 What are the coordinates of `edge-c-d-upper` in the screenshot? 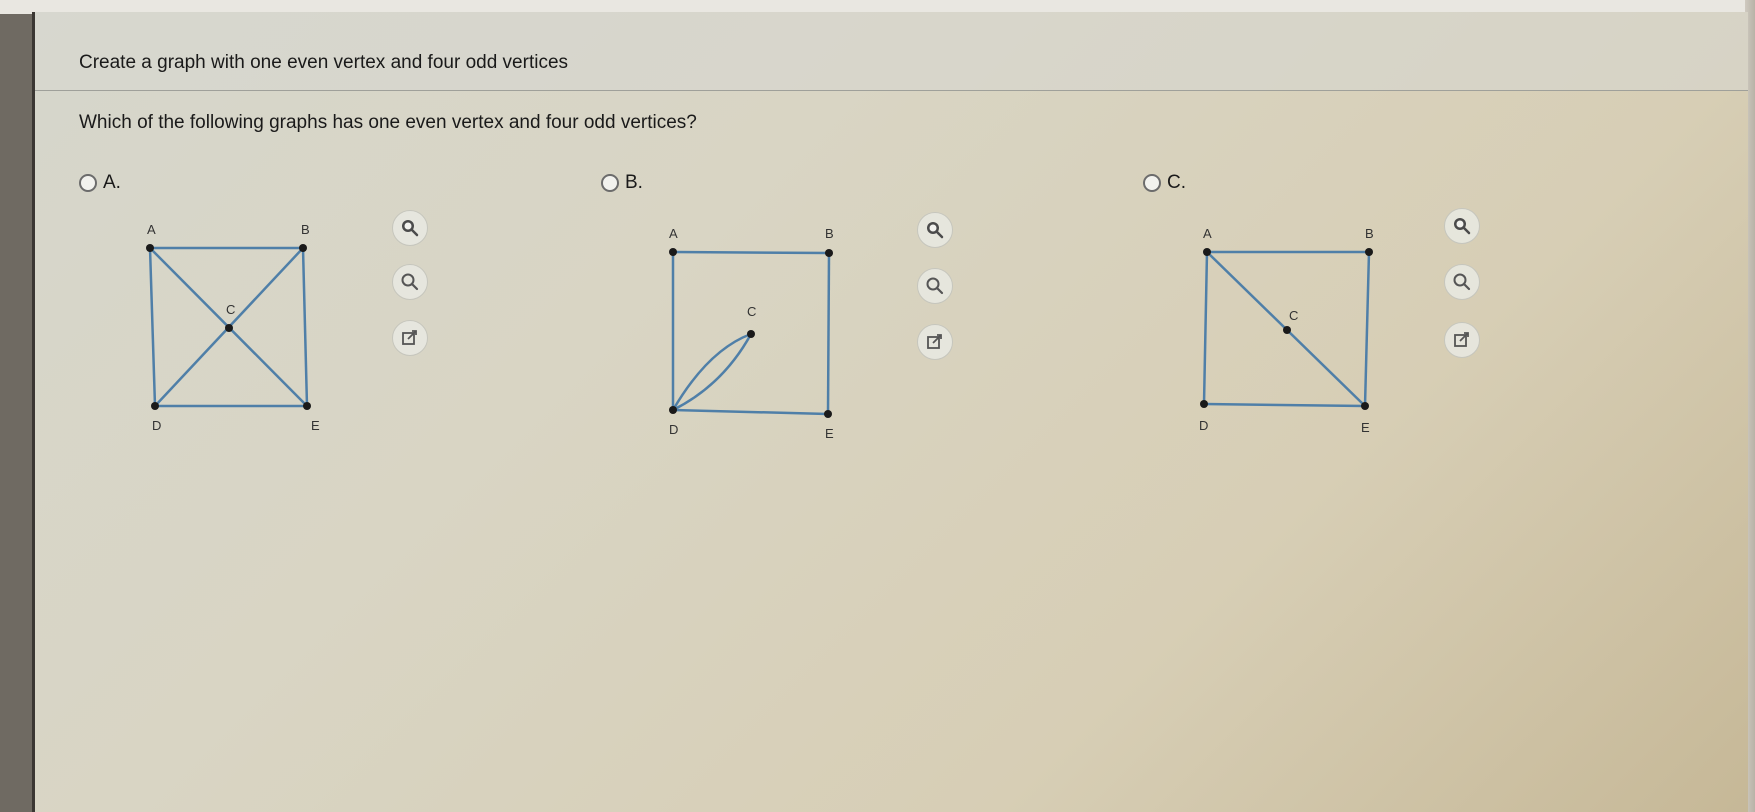 It's located at (711, 371).